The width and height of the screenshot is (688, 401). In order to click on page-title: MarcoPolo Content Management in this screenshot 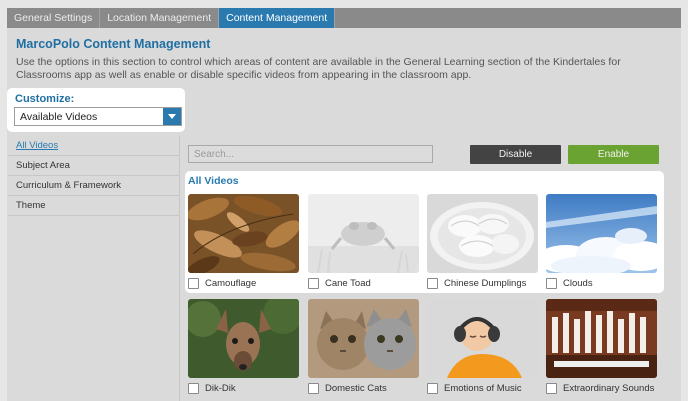, I will do `click(113, 44)`.